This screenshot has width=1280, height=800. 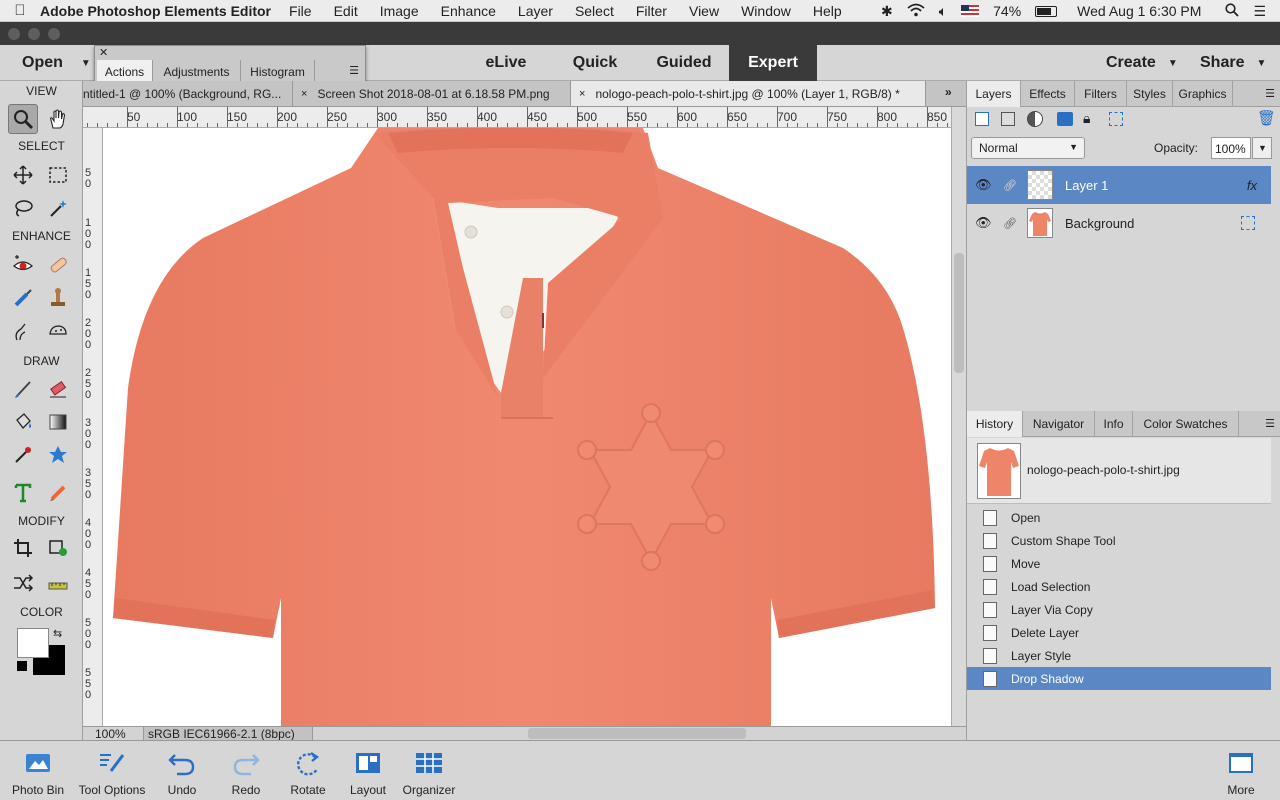 What do you see at coordinates (1150, 94) in the screenshot?
I see `tab-styles: Styles` at bounding box center [1150, 94].